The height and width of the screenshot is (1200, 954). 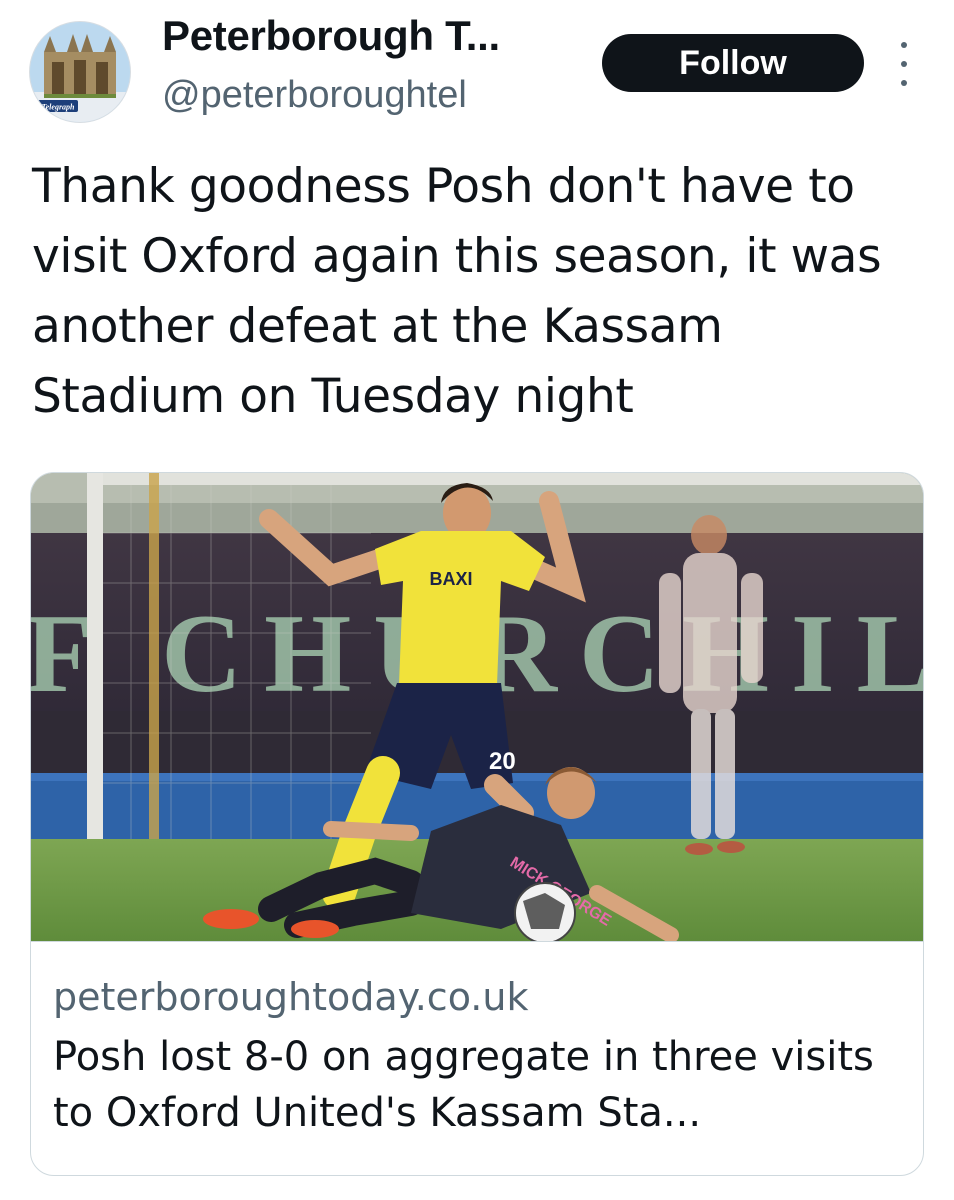 I want to click on shirt-number: 20, so click(x=502, y=761).